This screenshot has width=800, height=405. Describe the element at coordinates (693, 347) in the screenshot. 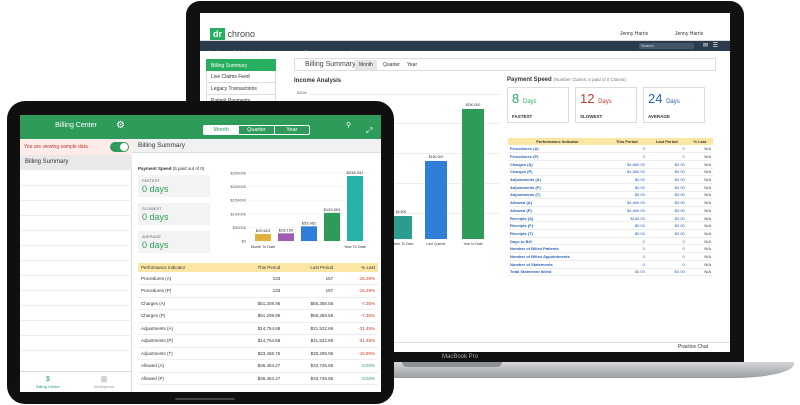

I see `practice-chat-button: Practice Chat` at that location.